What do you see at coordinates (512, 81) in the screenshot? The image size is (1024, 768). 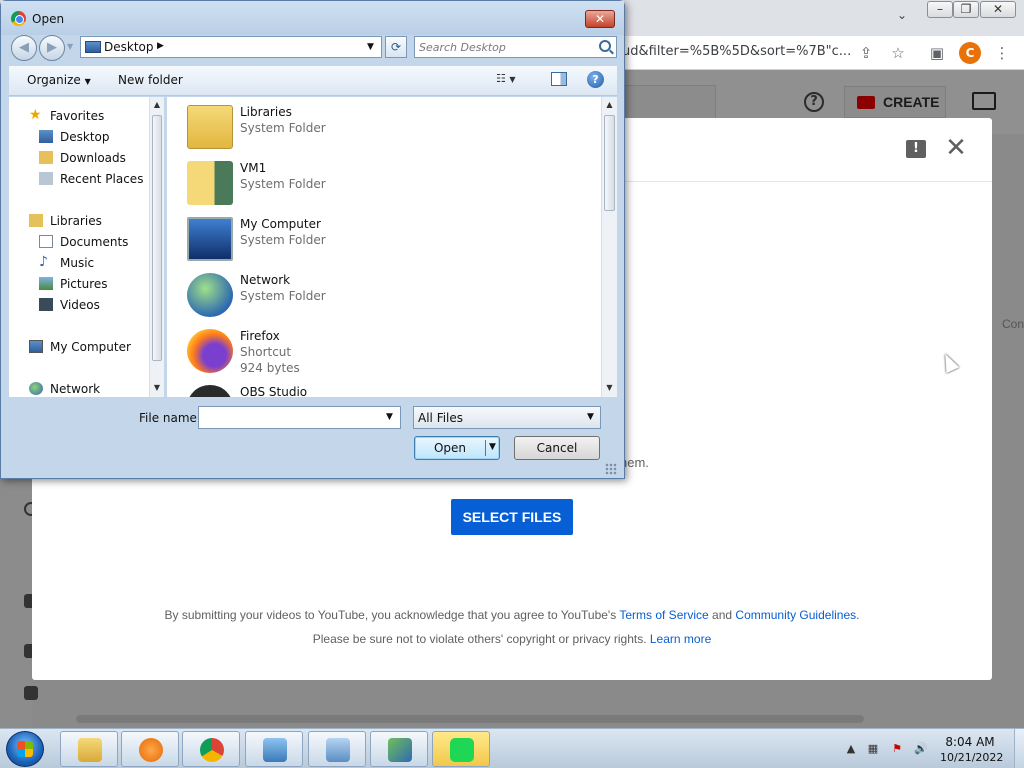 I see `change-view-button: ☷ ▼` at bounding box center [512, 81].